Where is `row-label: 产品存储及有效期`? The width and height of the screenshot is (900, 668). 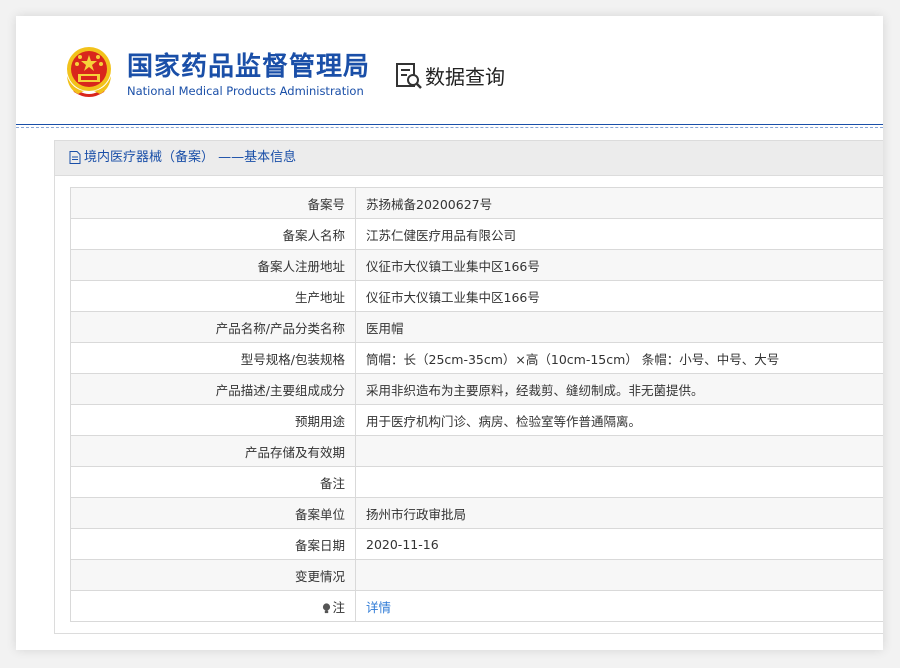
row-label: 产品存储及有效期 is located at coordinates (213, 451).